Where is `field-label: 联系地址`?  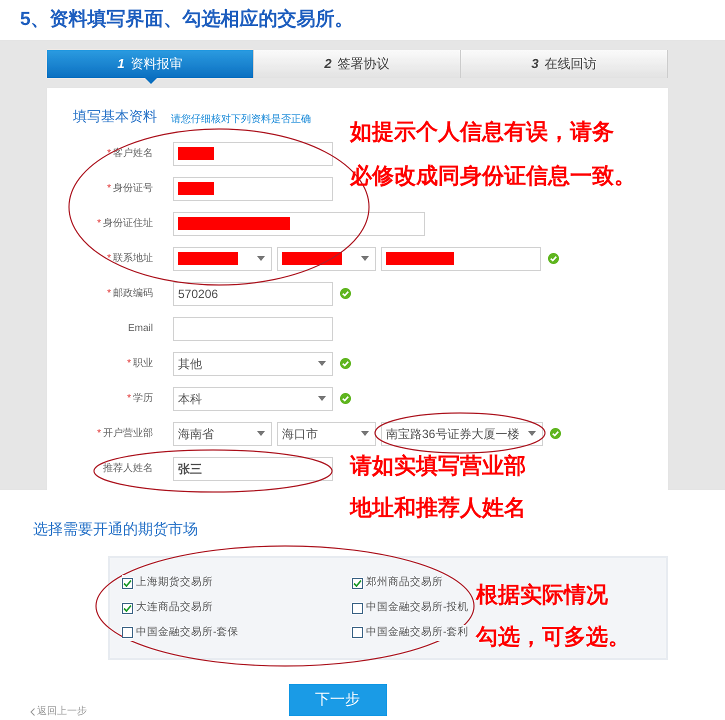
field-label: 联系地址 is located at coordinates (133, 259).